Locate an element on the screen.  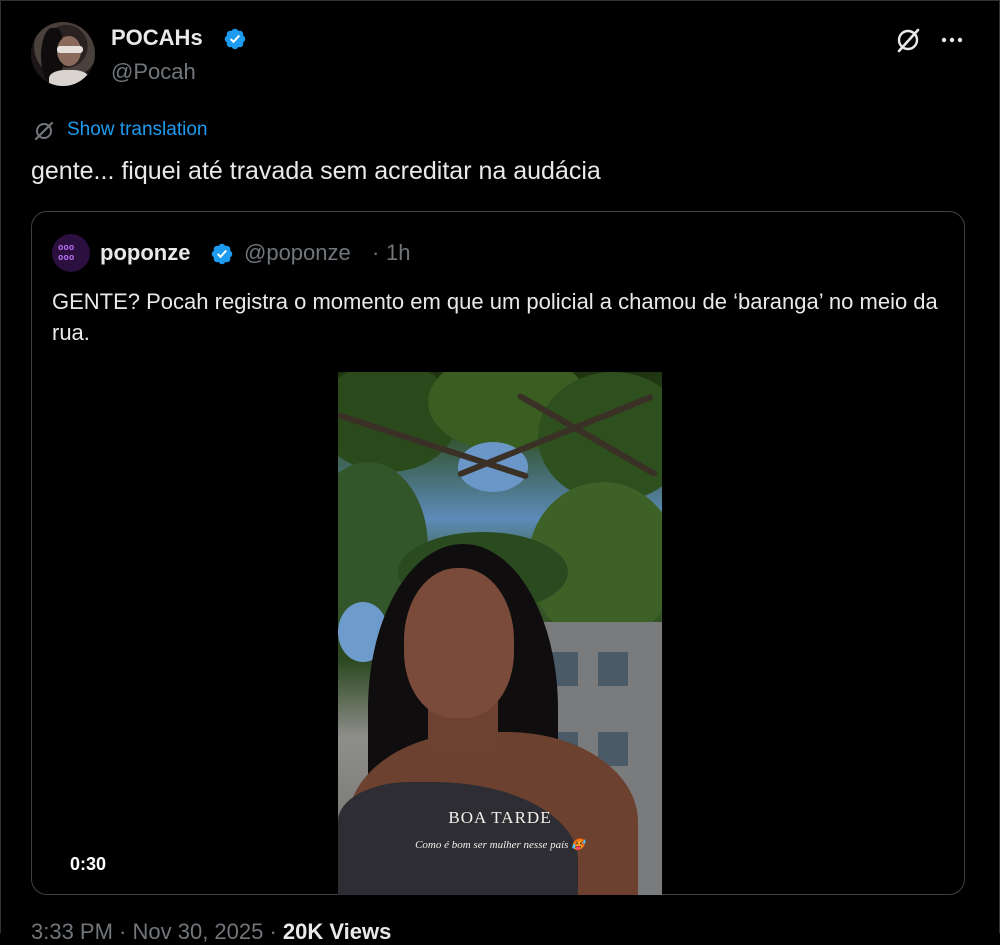
quoted-post-time: 1h is located at coordinates (398, 253).